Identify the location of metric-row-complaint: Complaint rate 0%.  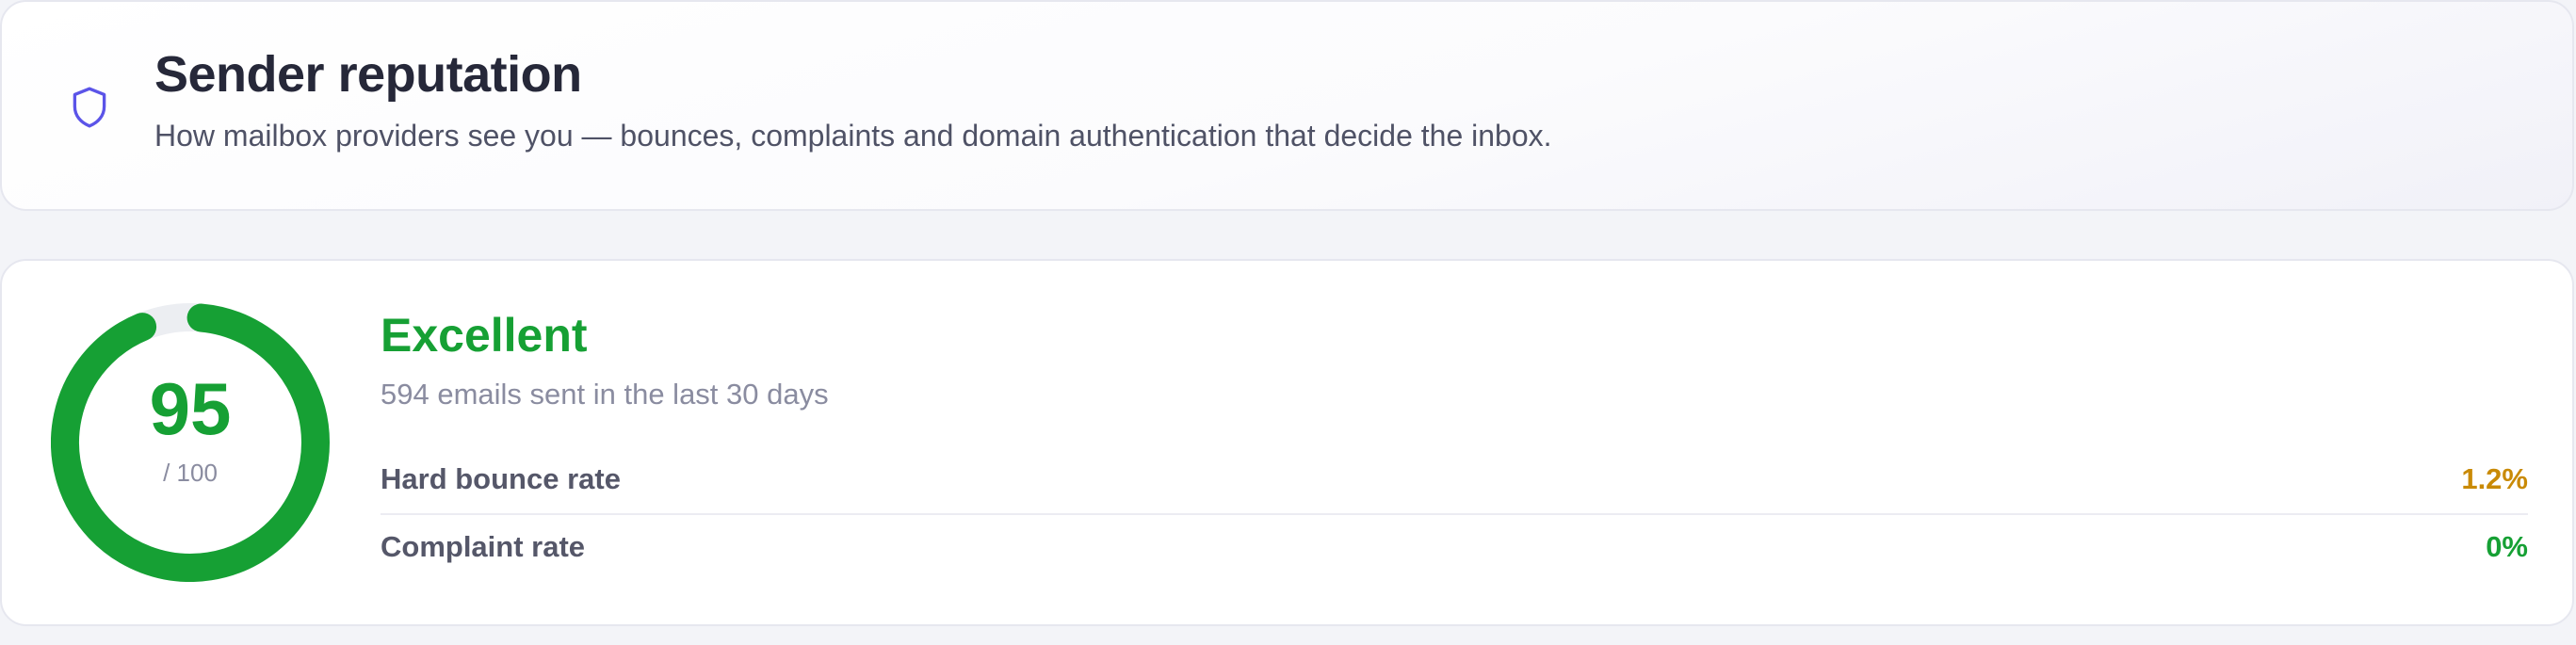
(1454, 549).